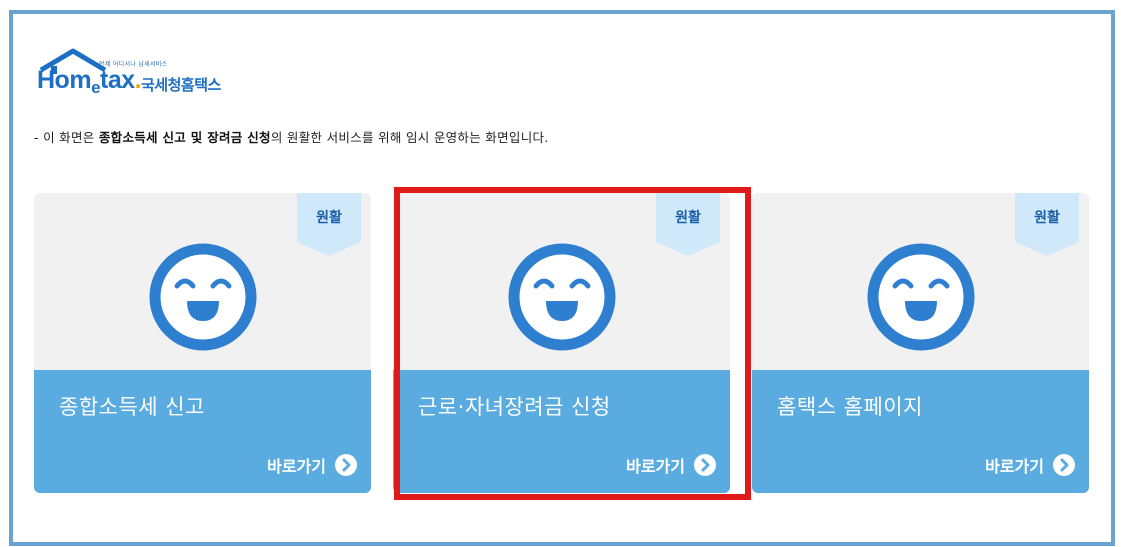 The image size is (1121, 547). Describe the element at coordinates (850, 407) in the screenshot. I see `card-title: 홈택스 홈페이지` at that location.